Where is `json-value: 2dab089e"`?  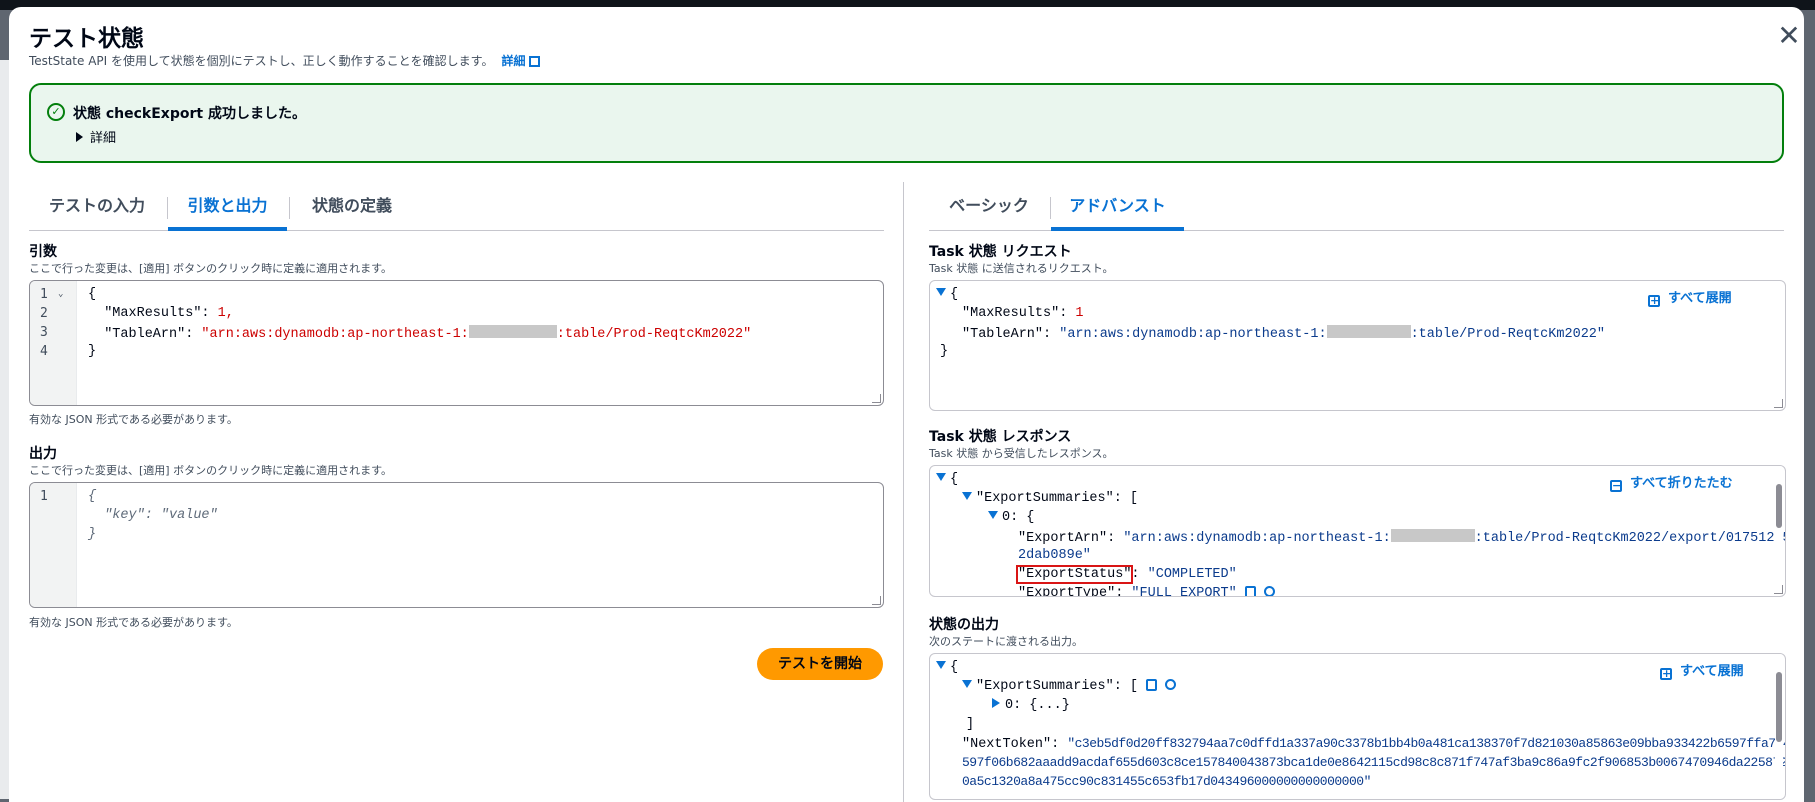
json-value: 2dab089e" is located at coordinates (1054, 555).